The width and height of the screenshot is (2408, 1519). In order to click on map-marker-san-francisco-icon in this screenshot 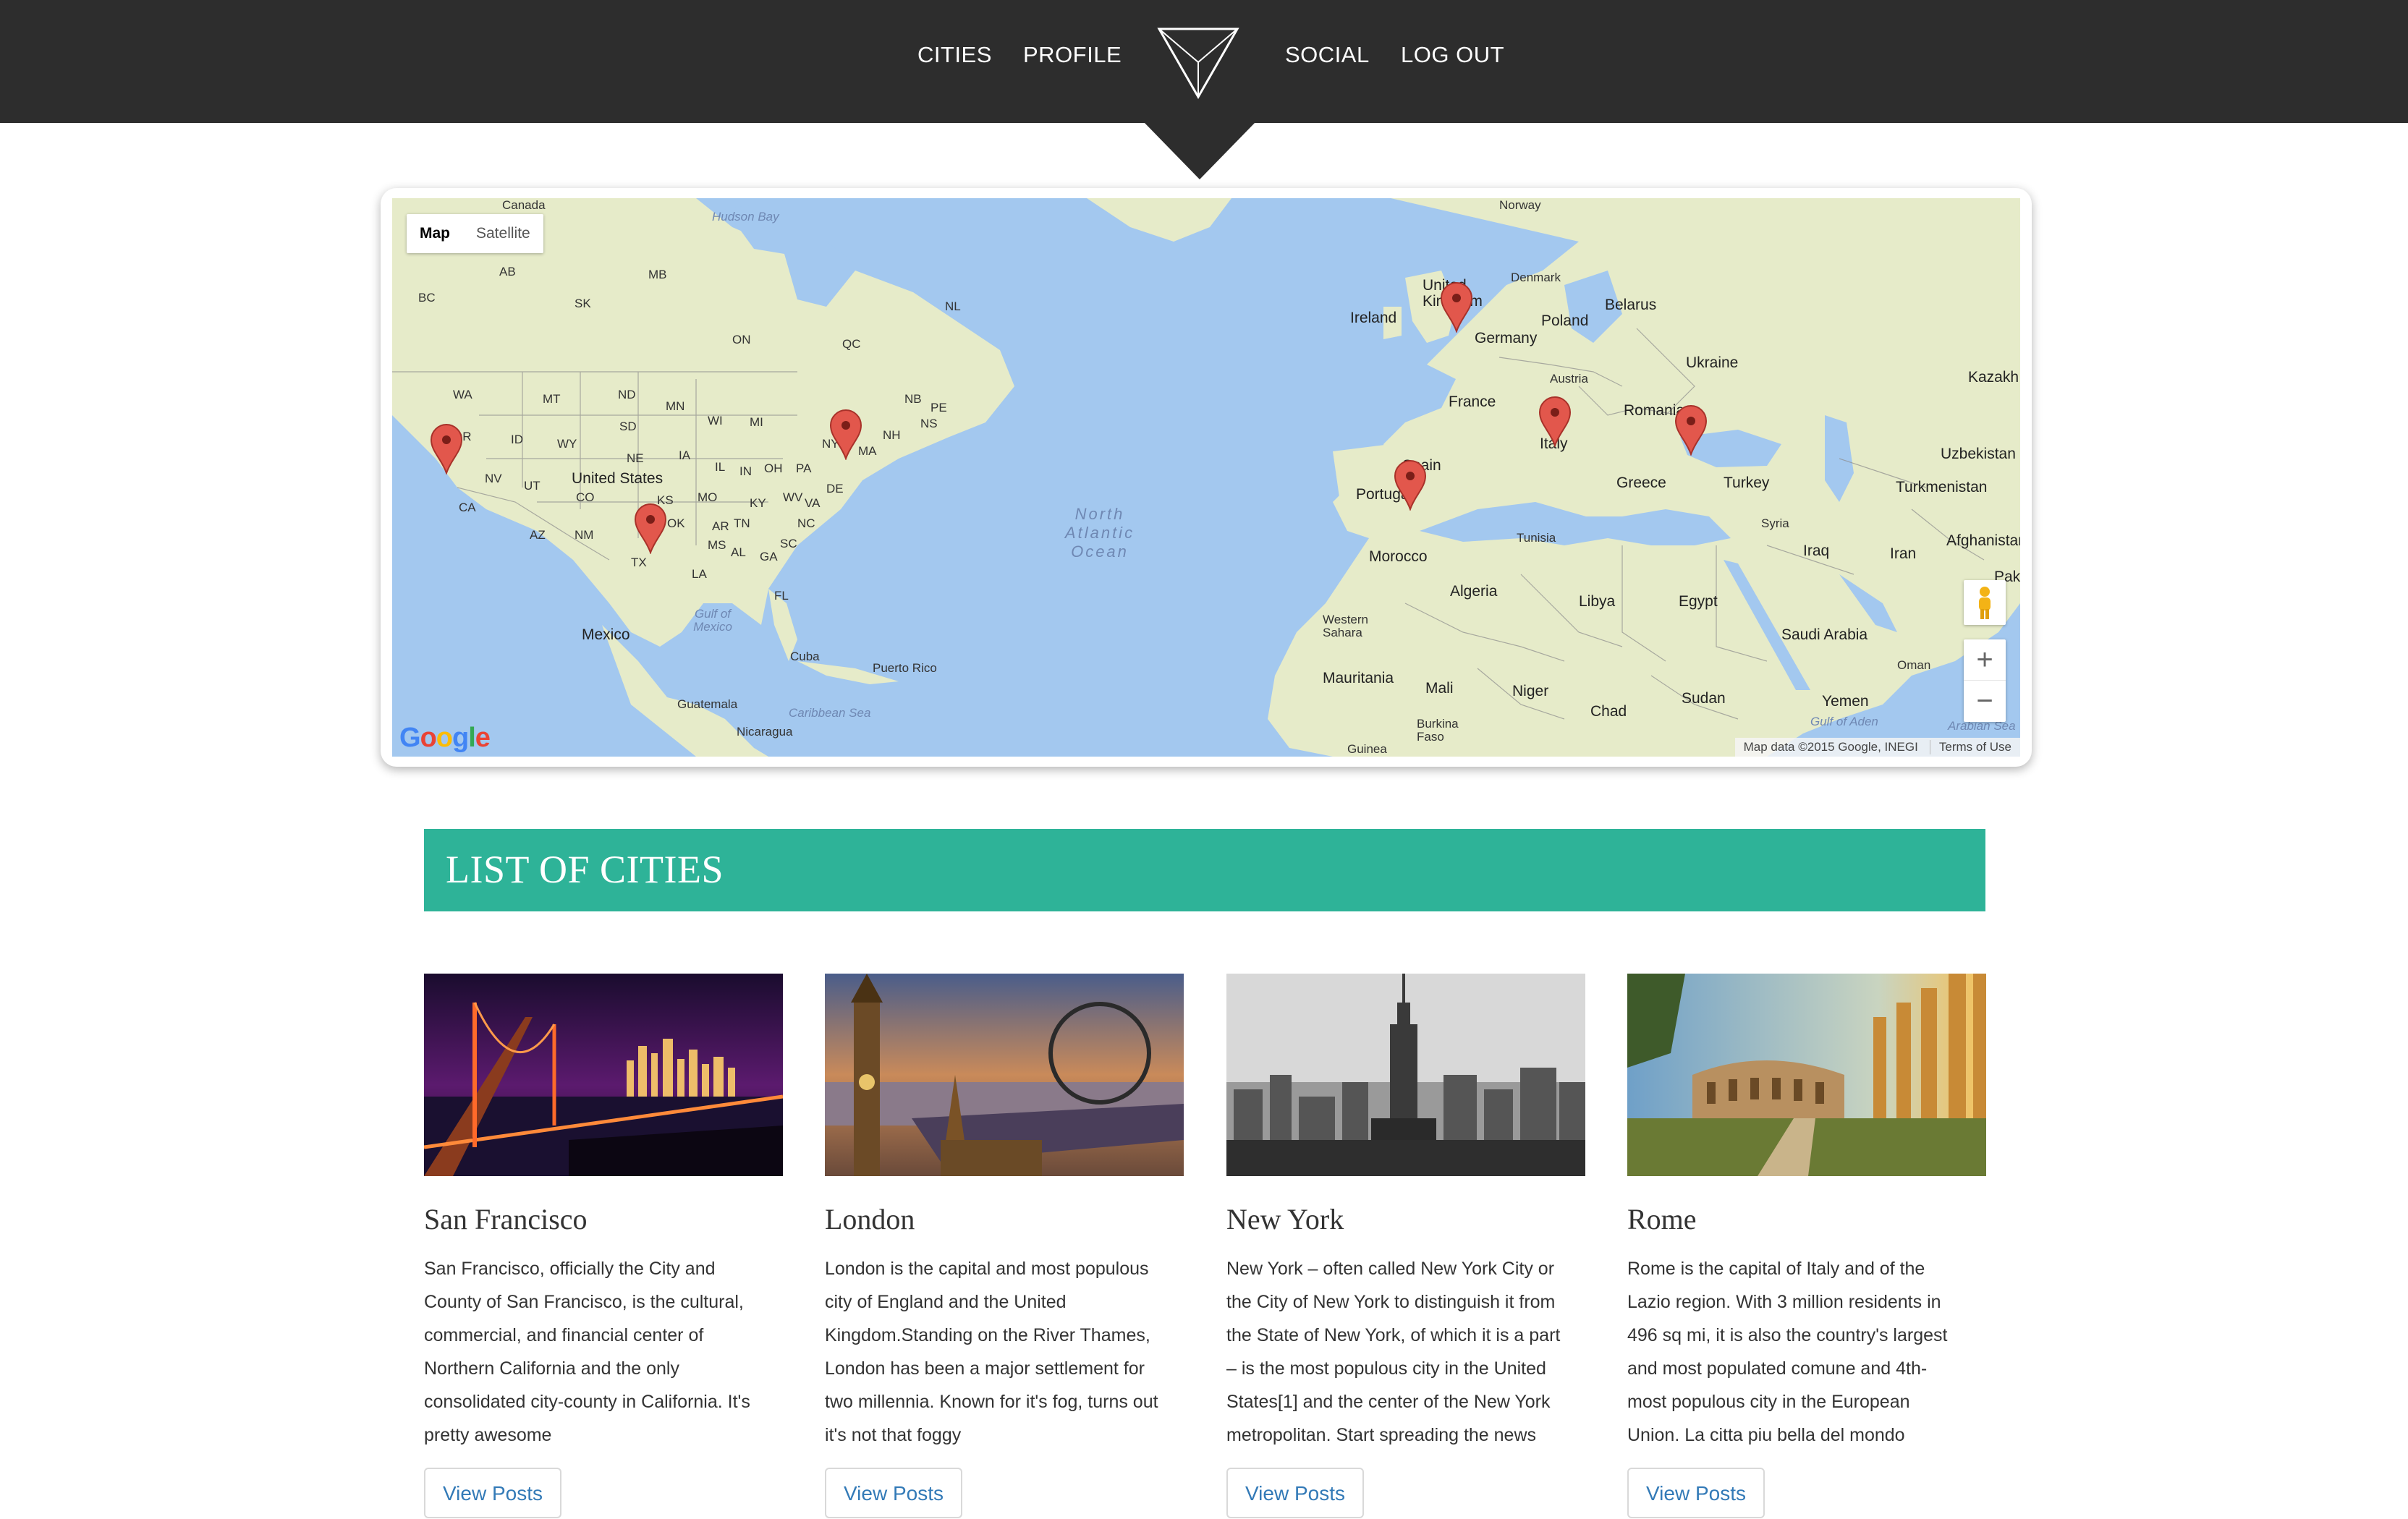, I will do `click(446, 450)`.